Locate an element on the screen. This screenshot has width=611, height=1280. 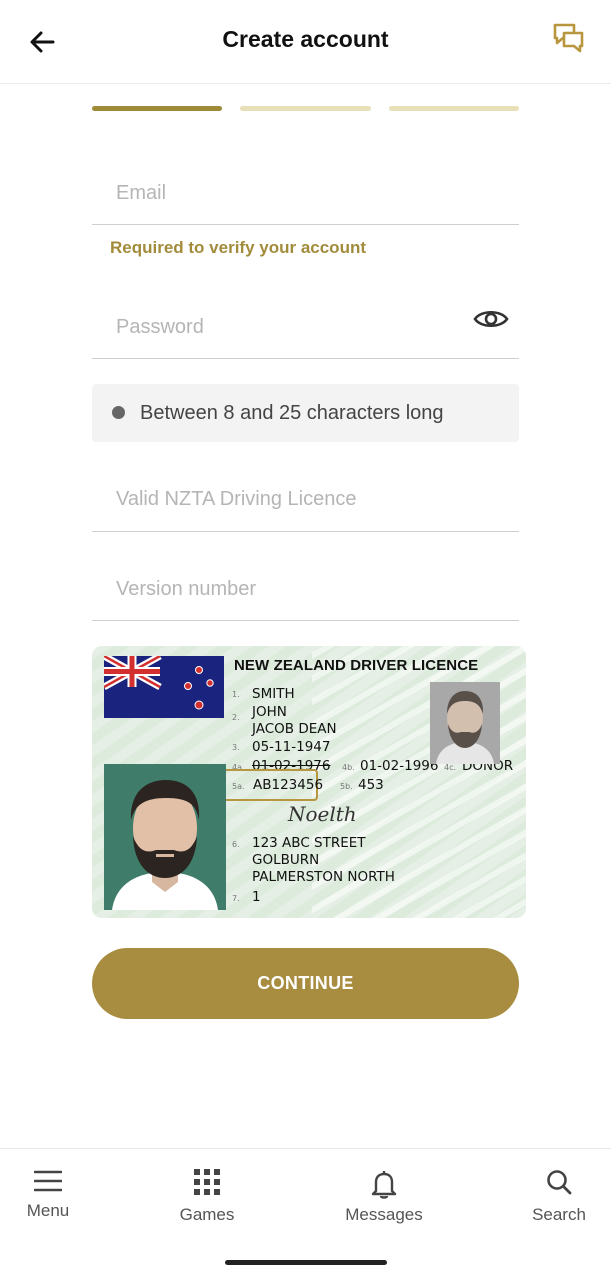
email-hint: Required to verify your account is located at coordinates (238, 247).